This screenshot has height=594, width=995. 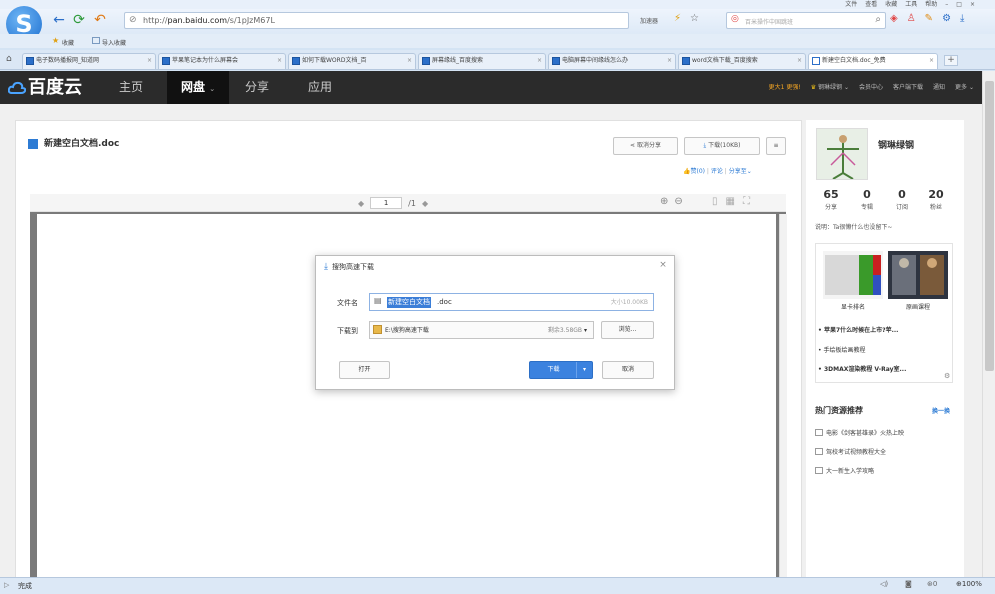 What do you see at coordinates (612, 61) in the screenshot?
I see `tab-4: 电脑屏幕中间缘线怎么办 ×` at bounding box center [612, 61].